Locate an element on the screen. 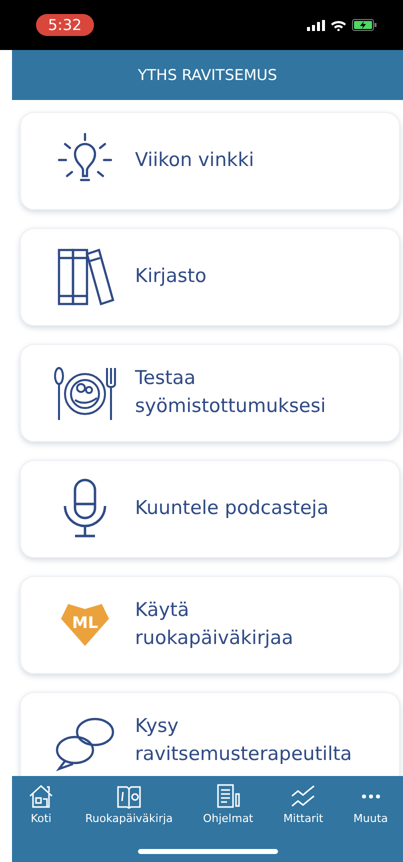  tab-item: Ruokapäiväkirja is located at coordinates (129, 803).